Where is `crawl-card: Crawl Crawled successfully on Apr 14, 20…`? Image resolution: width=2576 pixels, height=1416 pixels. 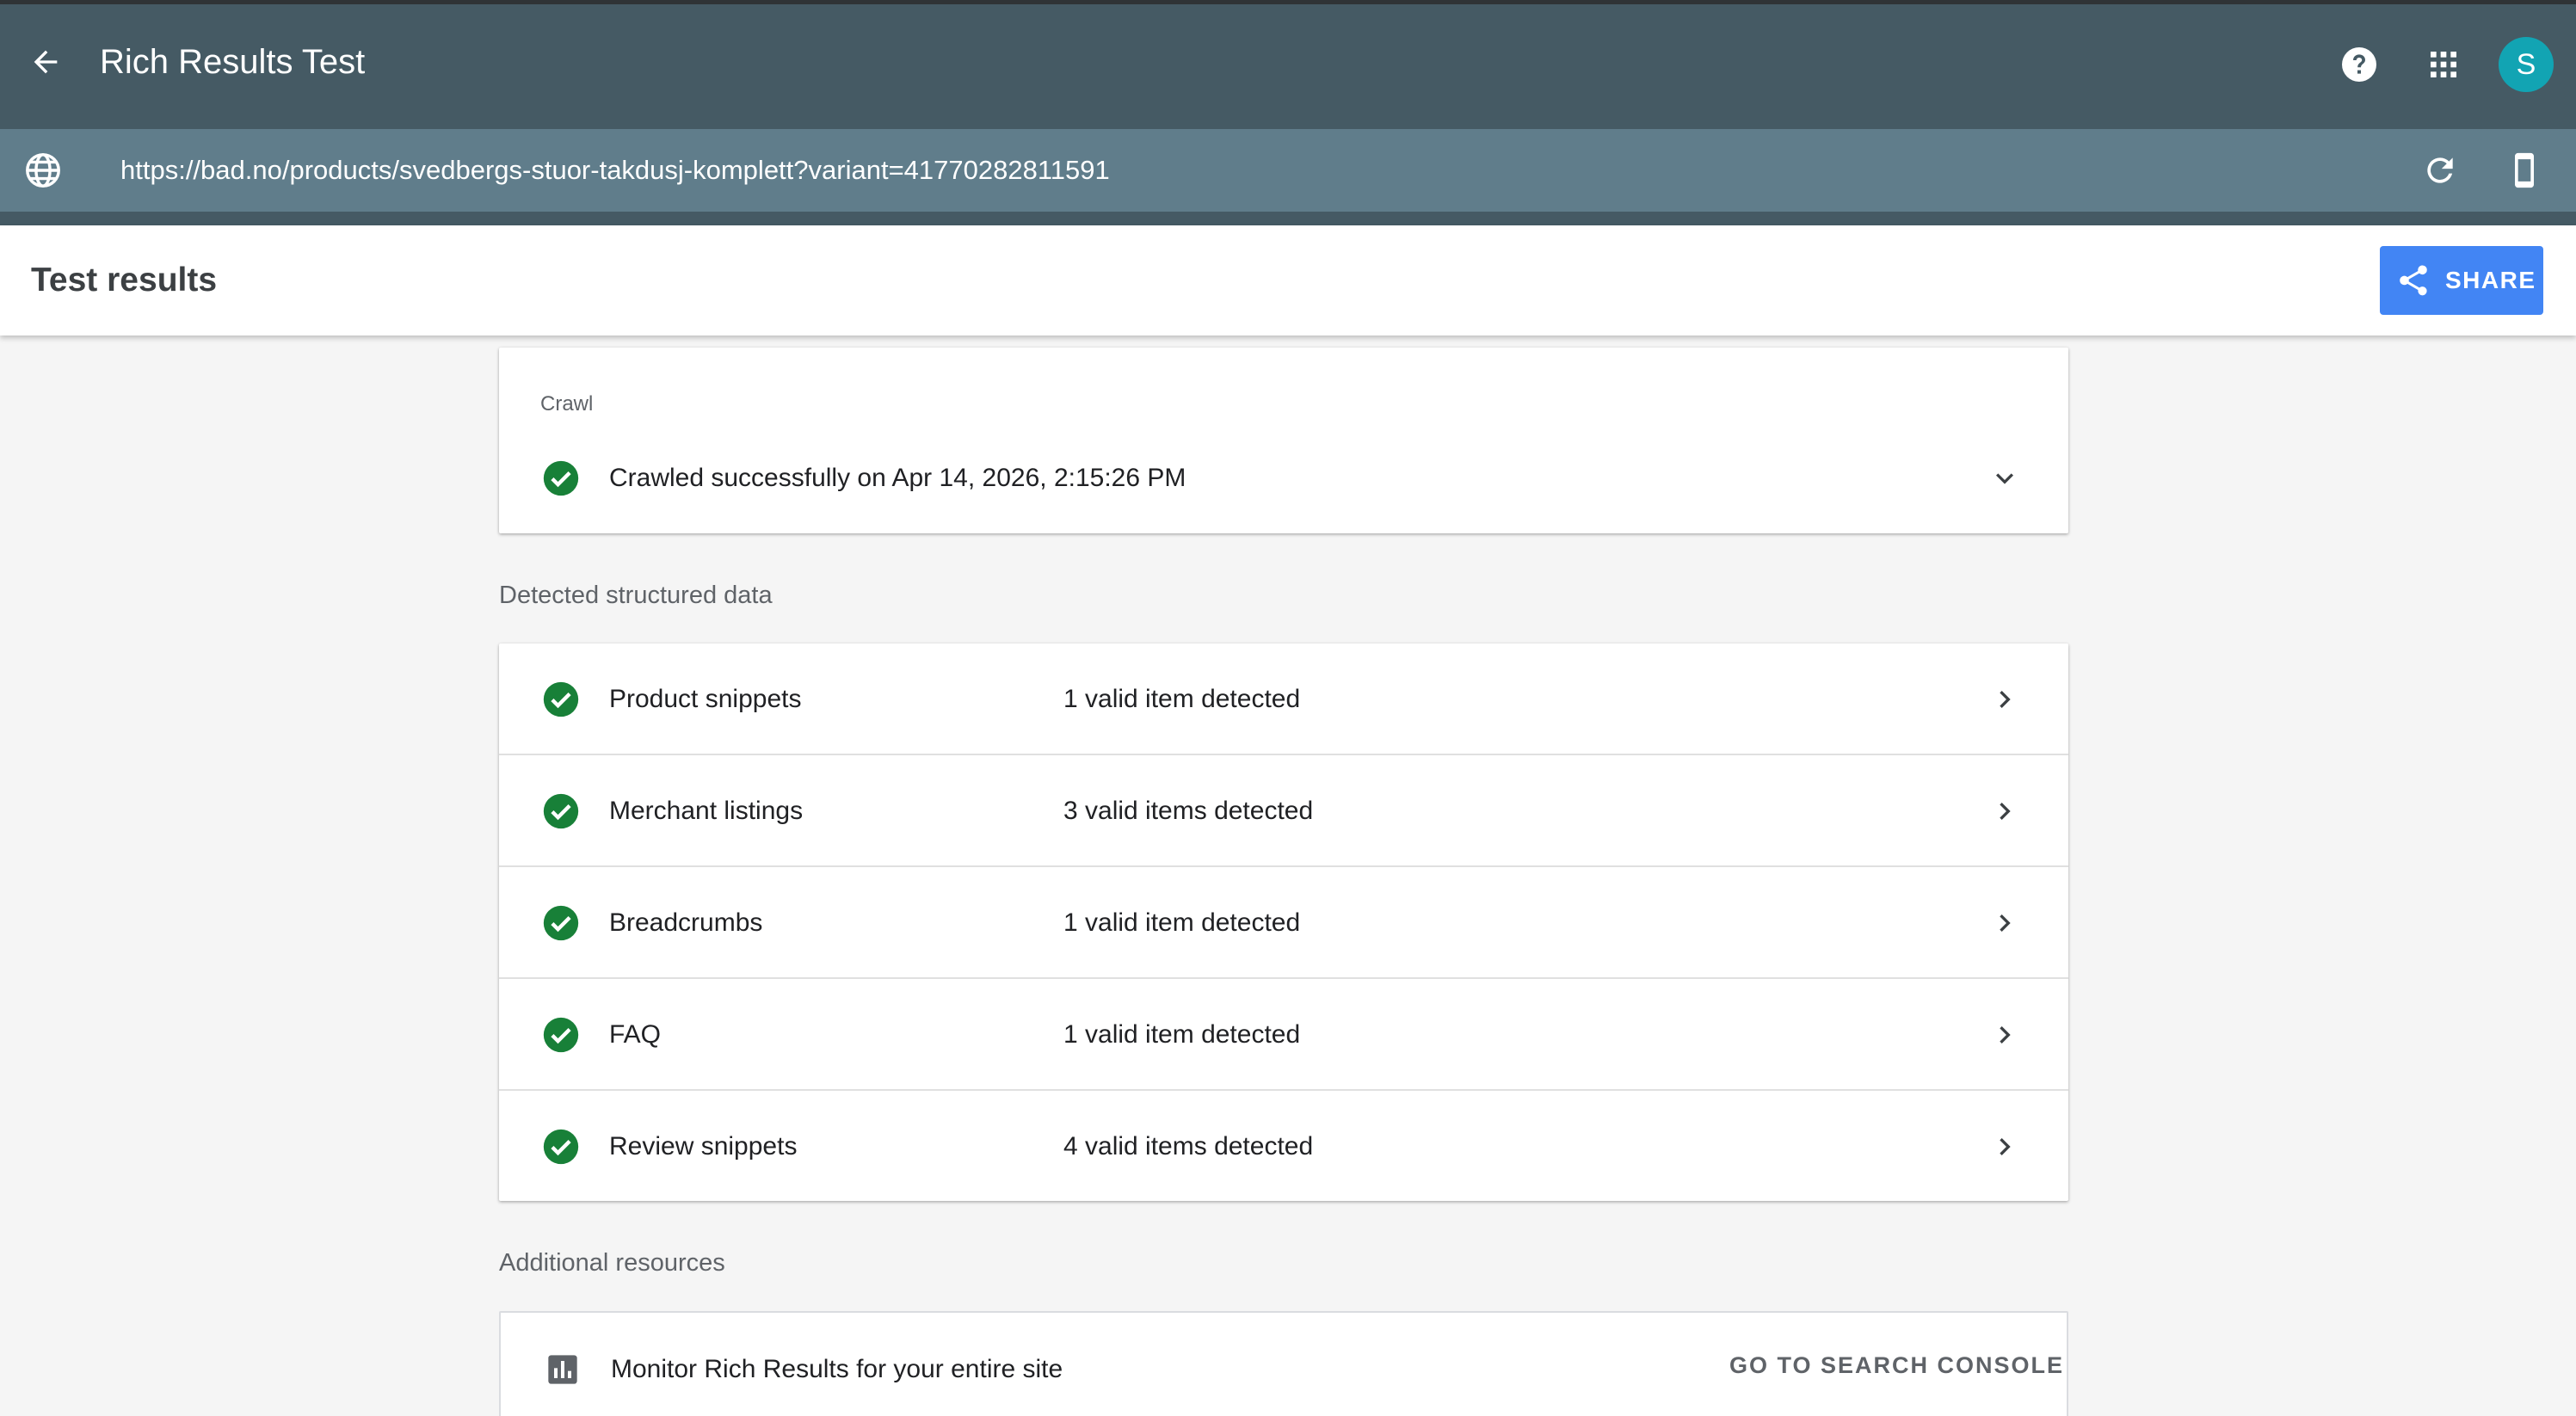 crawl-card: Crawl Crawled successfully on Apr 14, 20… is located at coordinates (1284, 441).